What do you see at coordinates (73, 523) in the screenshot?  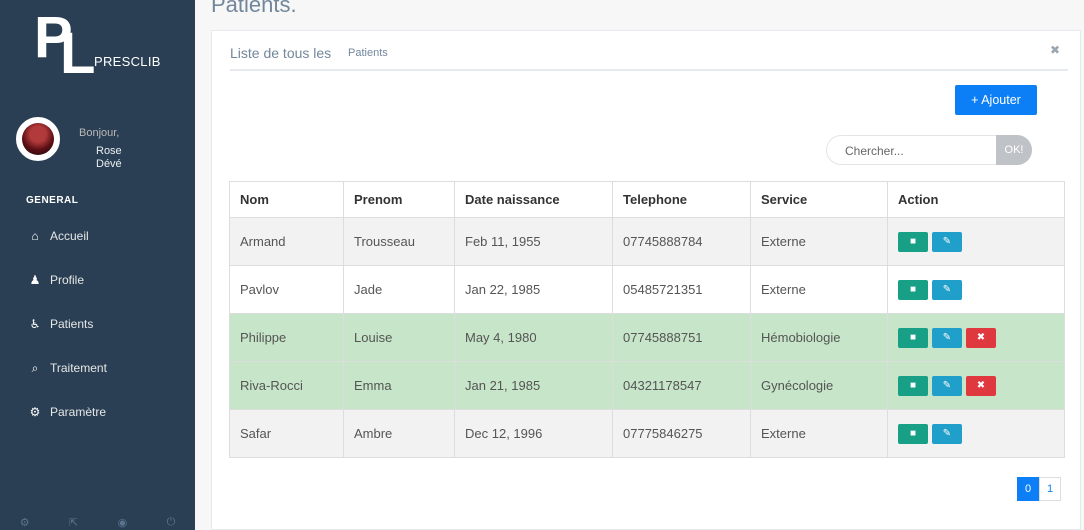 I see `fullscreen-icon: ⇱` at bounding box center [73, 523].